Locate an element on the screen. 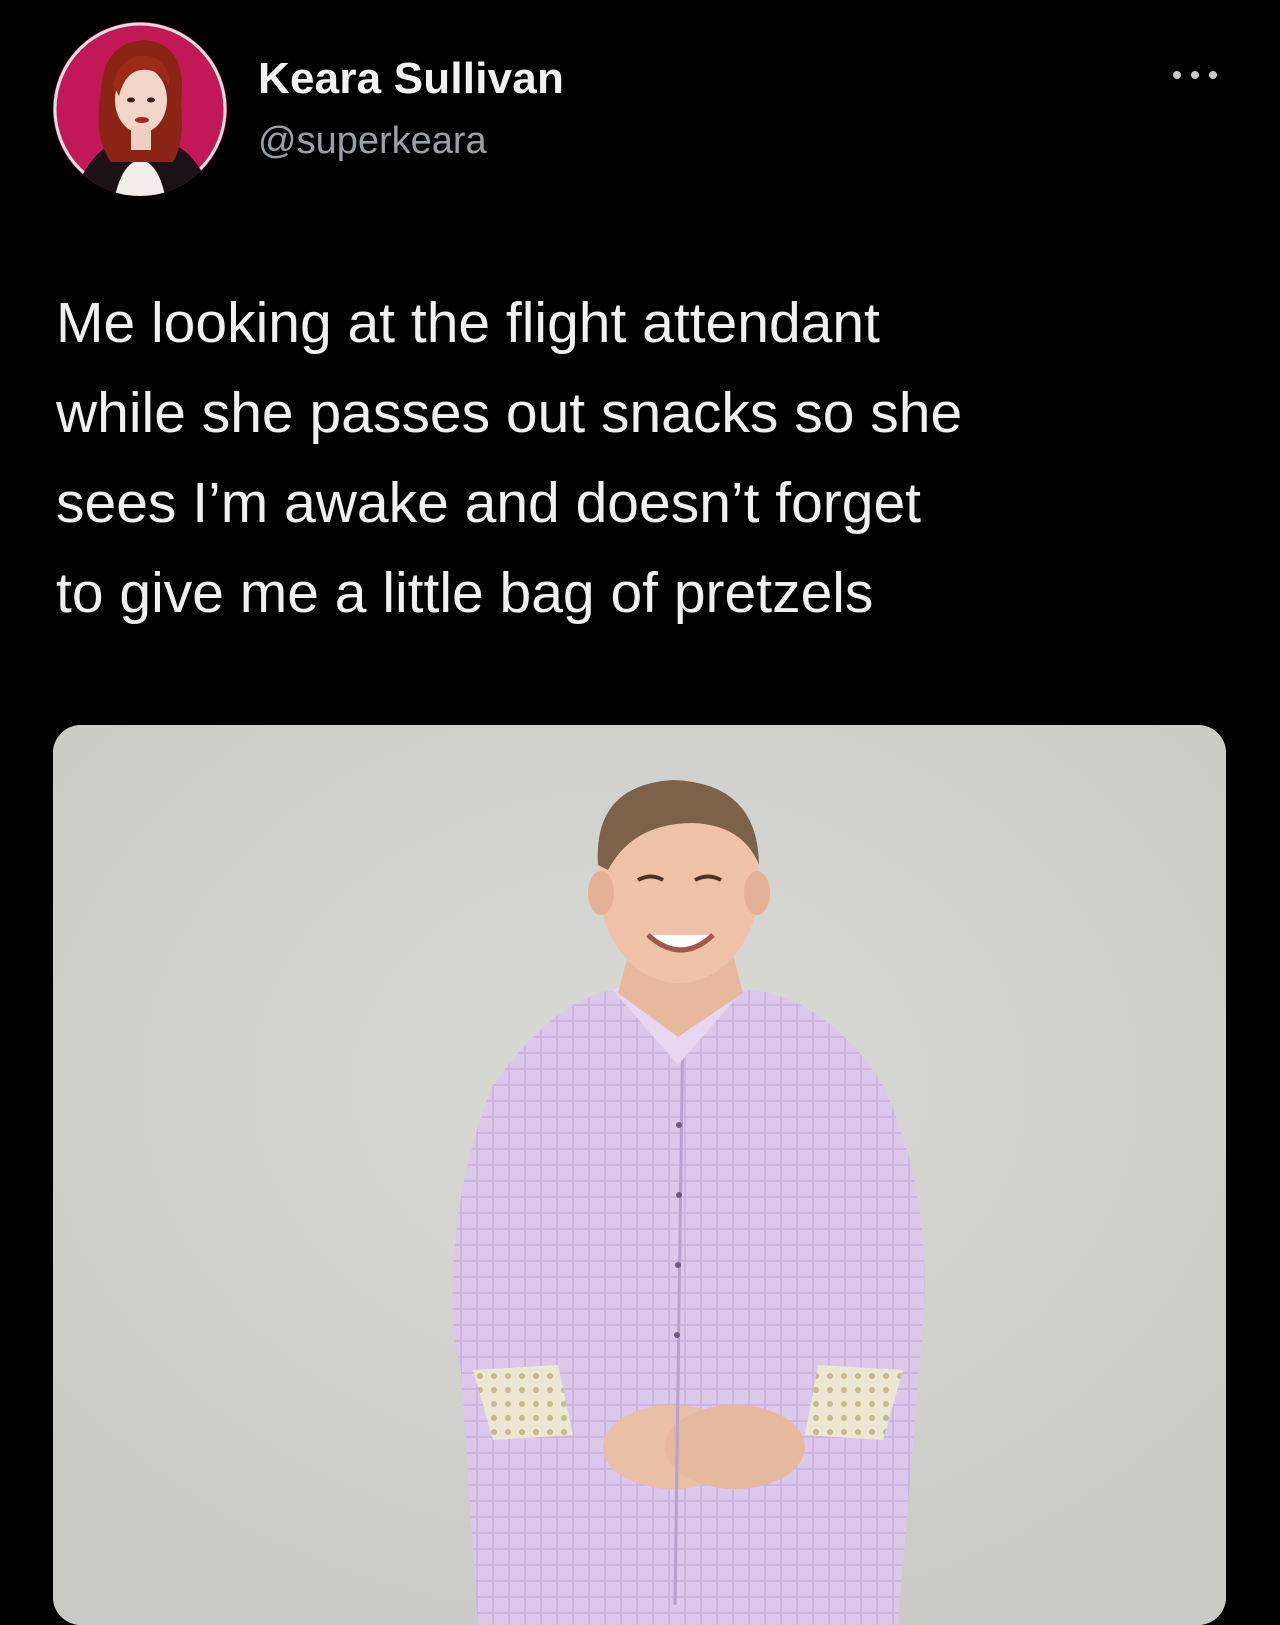 This screenshot has height=1625, width=1280. avatar is located at coordinates (140, 109).